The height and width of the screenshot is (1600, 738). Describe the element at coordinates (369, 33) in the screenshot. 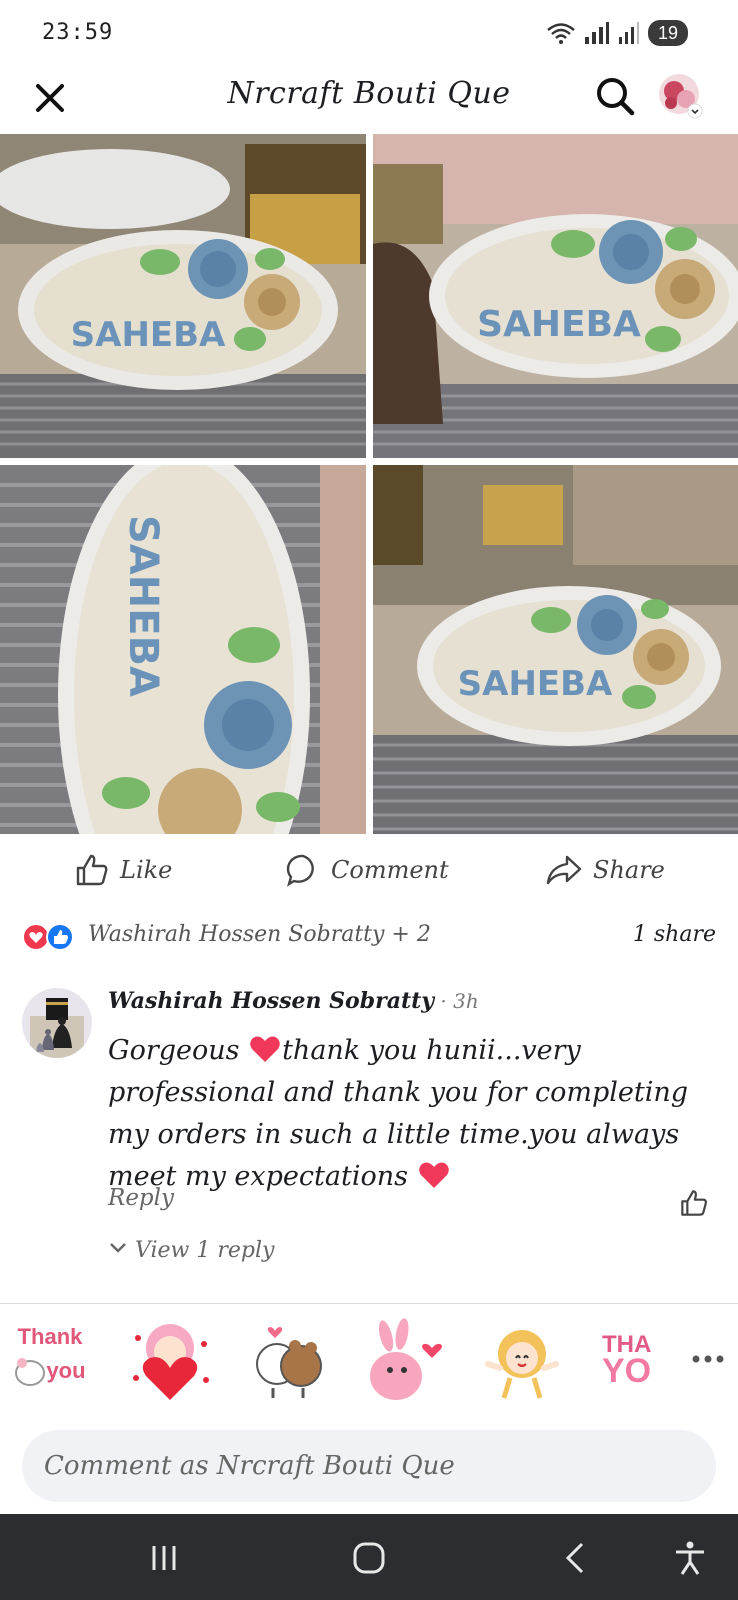

I see `status-bar: 23:59 19` at that location.